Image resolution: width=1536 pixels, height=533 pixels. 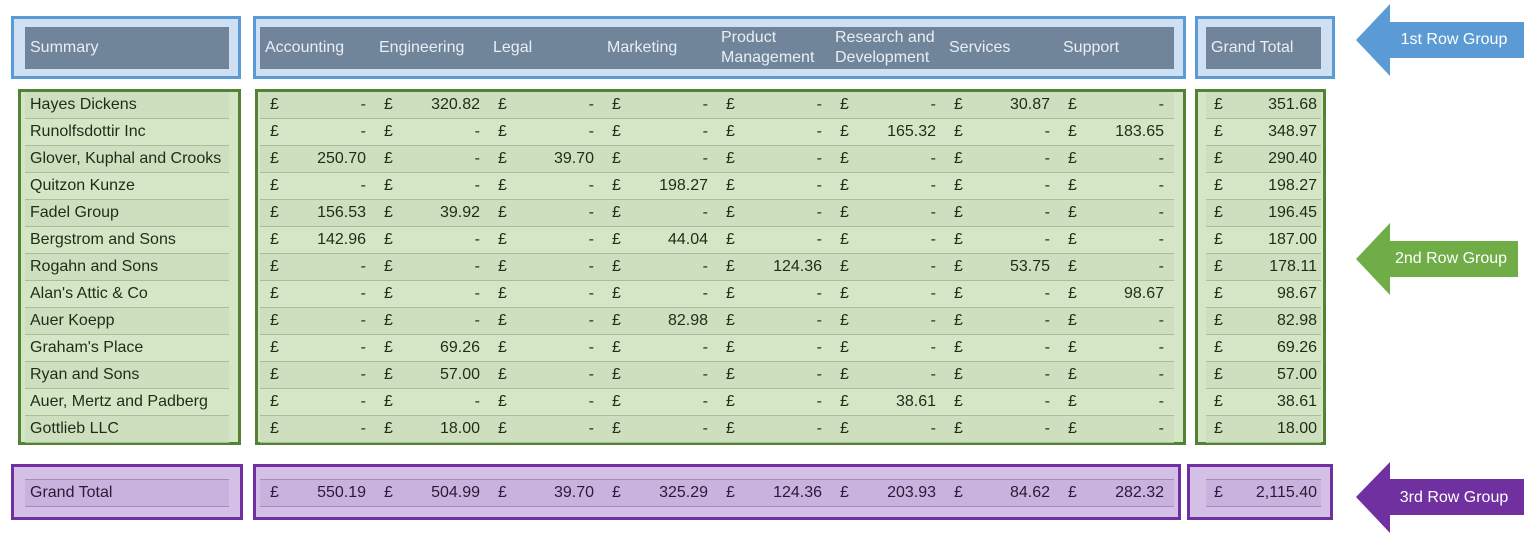 What do you see at coordinates (127, 186) in the screenshot?
I see `row-name: Quitzon Kunze` at bounding box center [127, 186].